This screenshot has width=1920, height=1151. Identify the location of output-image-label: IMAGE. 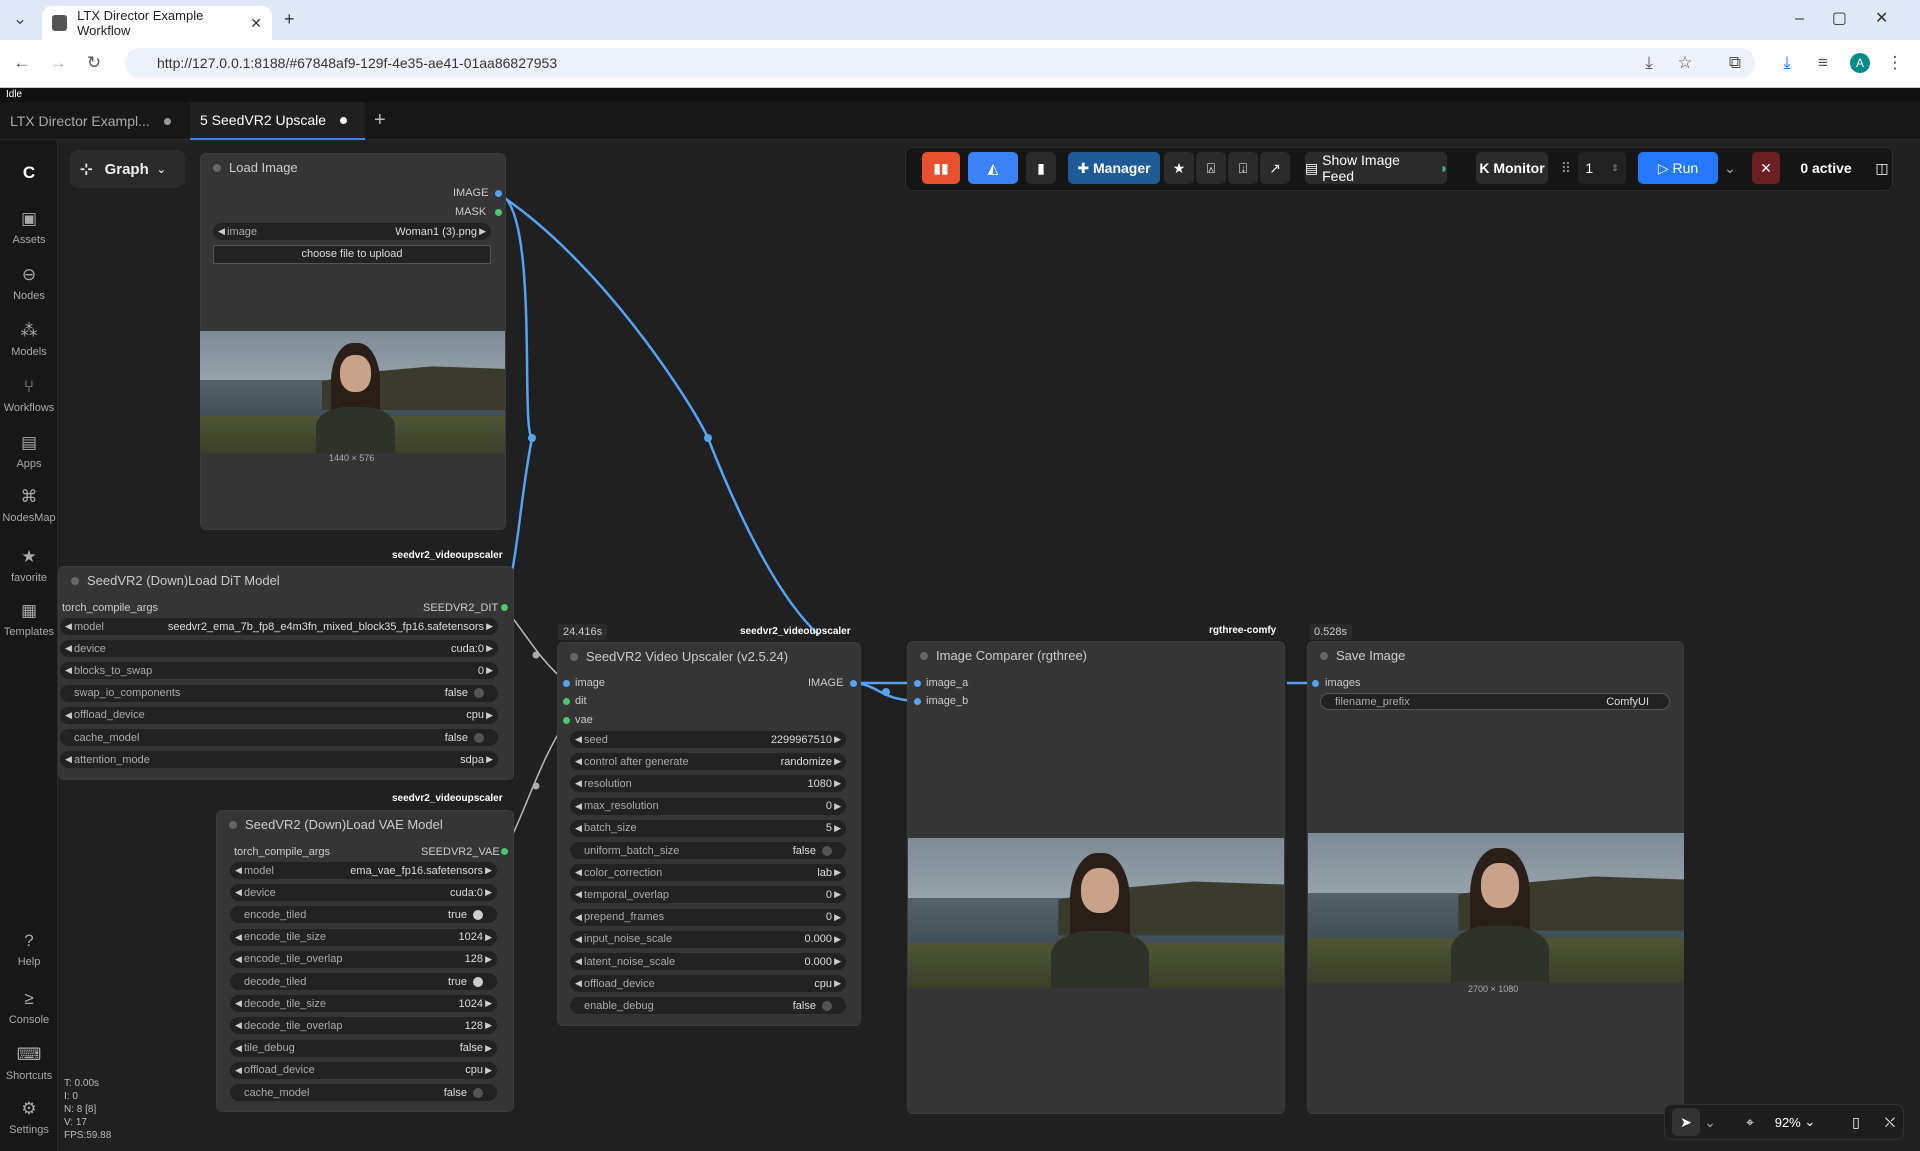
(471, 193).